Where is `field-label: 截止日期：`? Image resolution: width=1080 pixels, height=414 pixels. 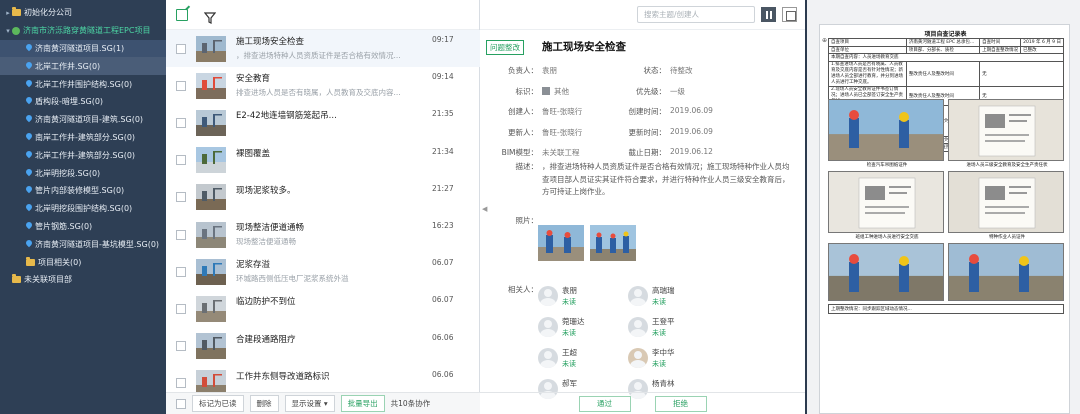
field-label: 截止日期： is located at coordinates (647, 152).